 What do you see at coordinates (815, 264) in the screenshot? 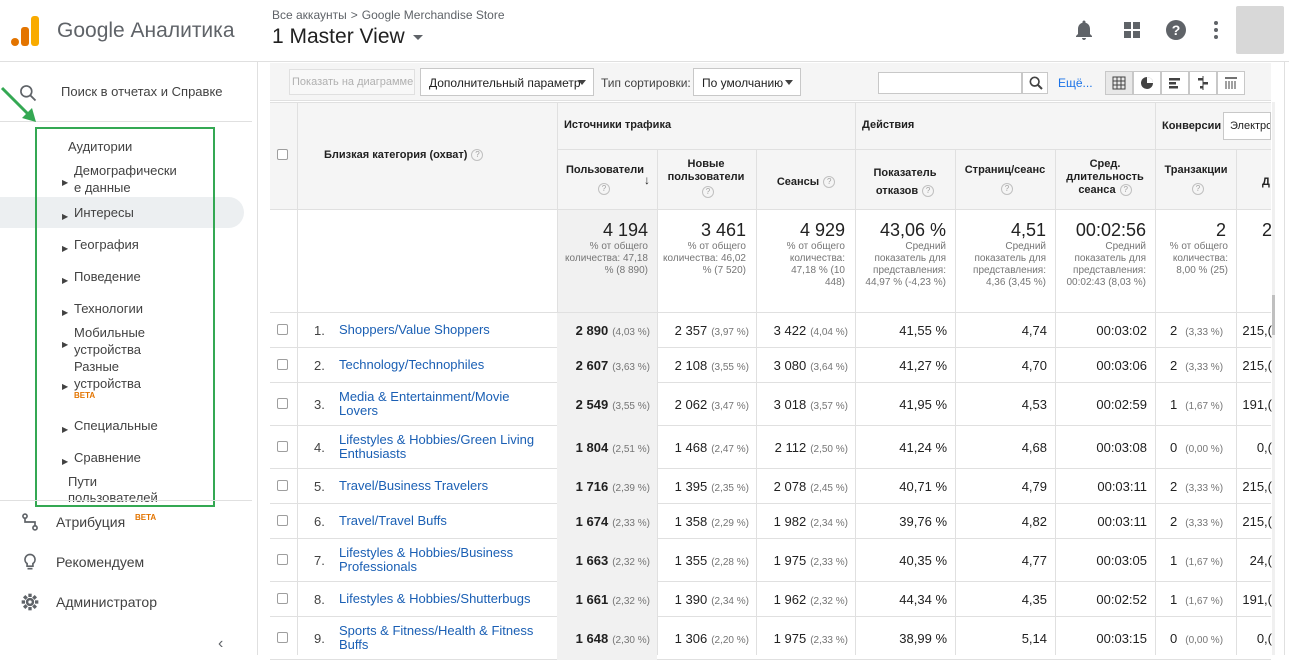
I see `total-sessions-sub: % от общего количества: 47,18 % (10 448)` at bounding box center [815, 264].